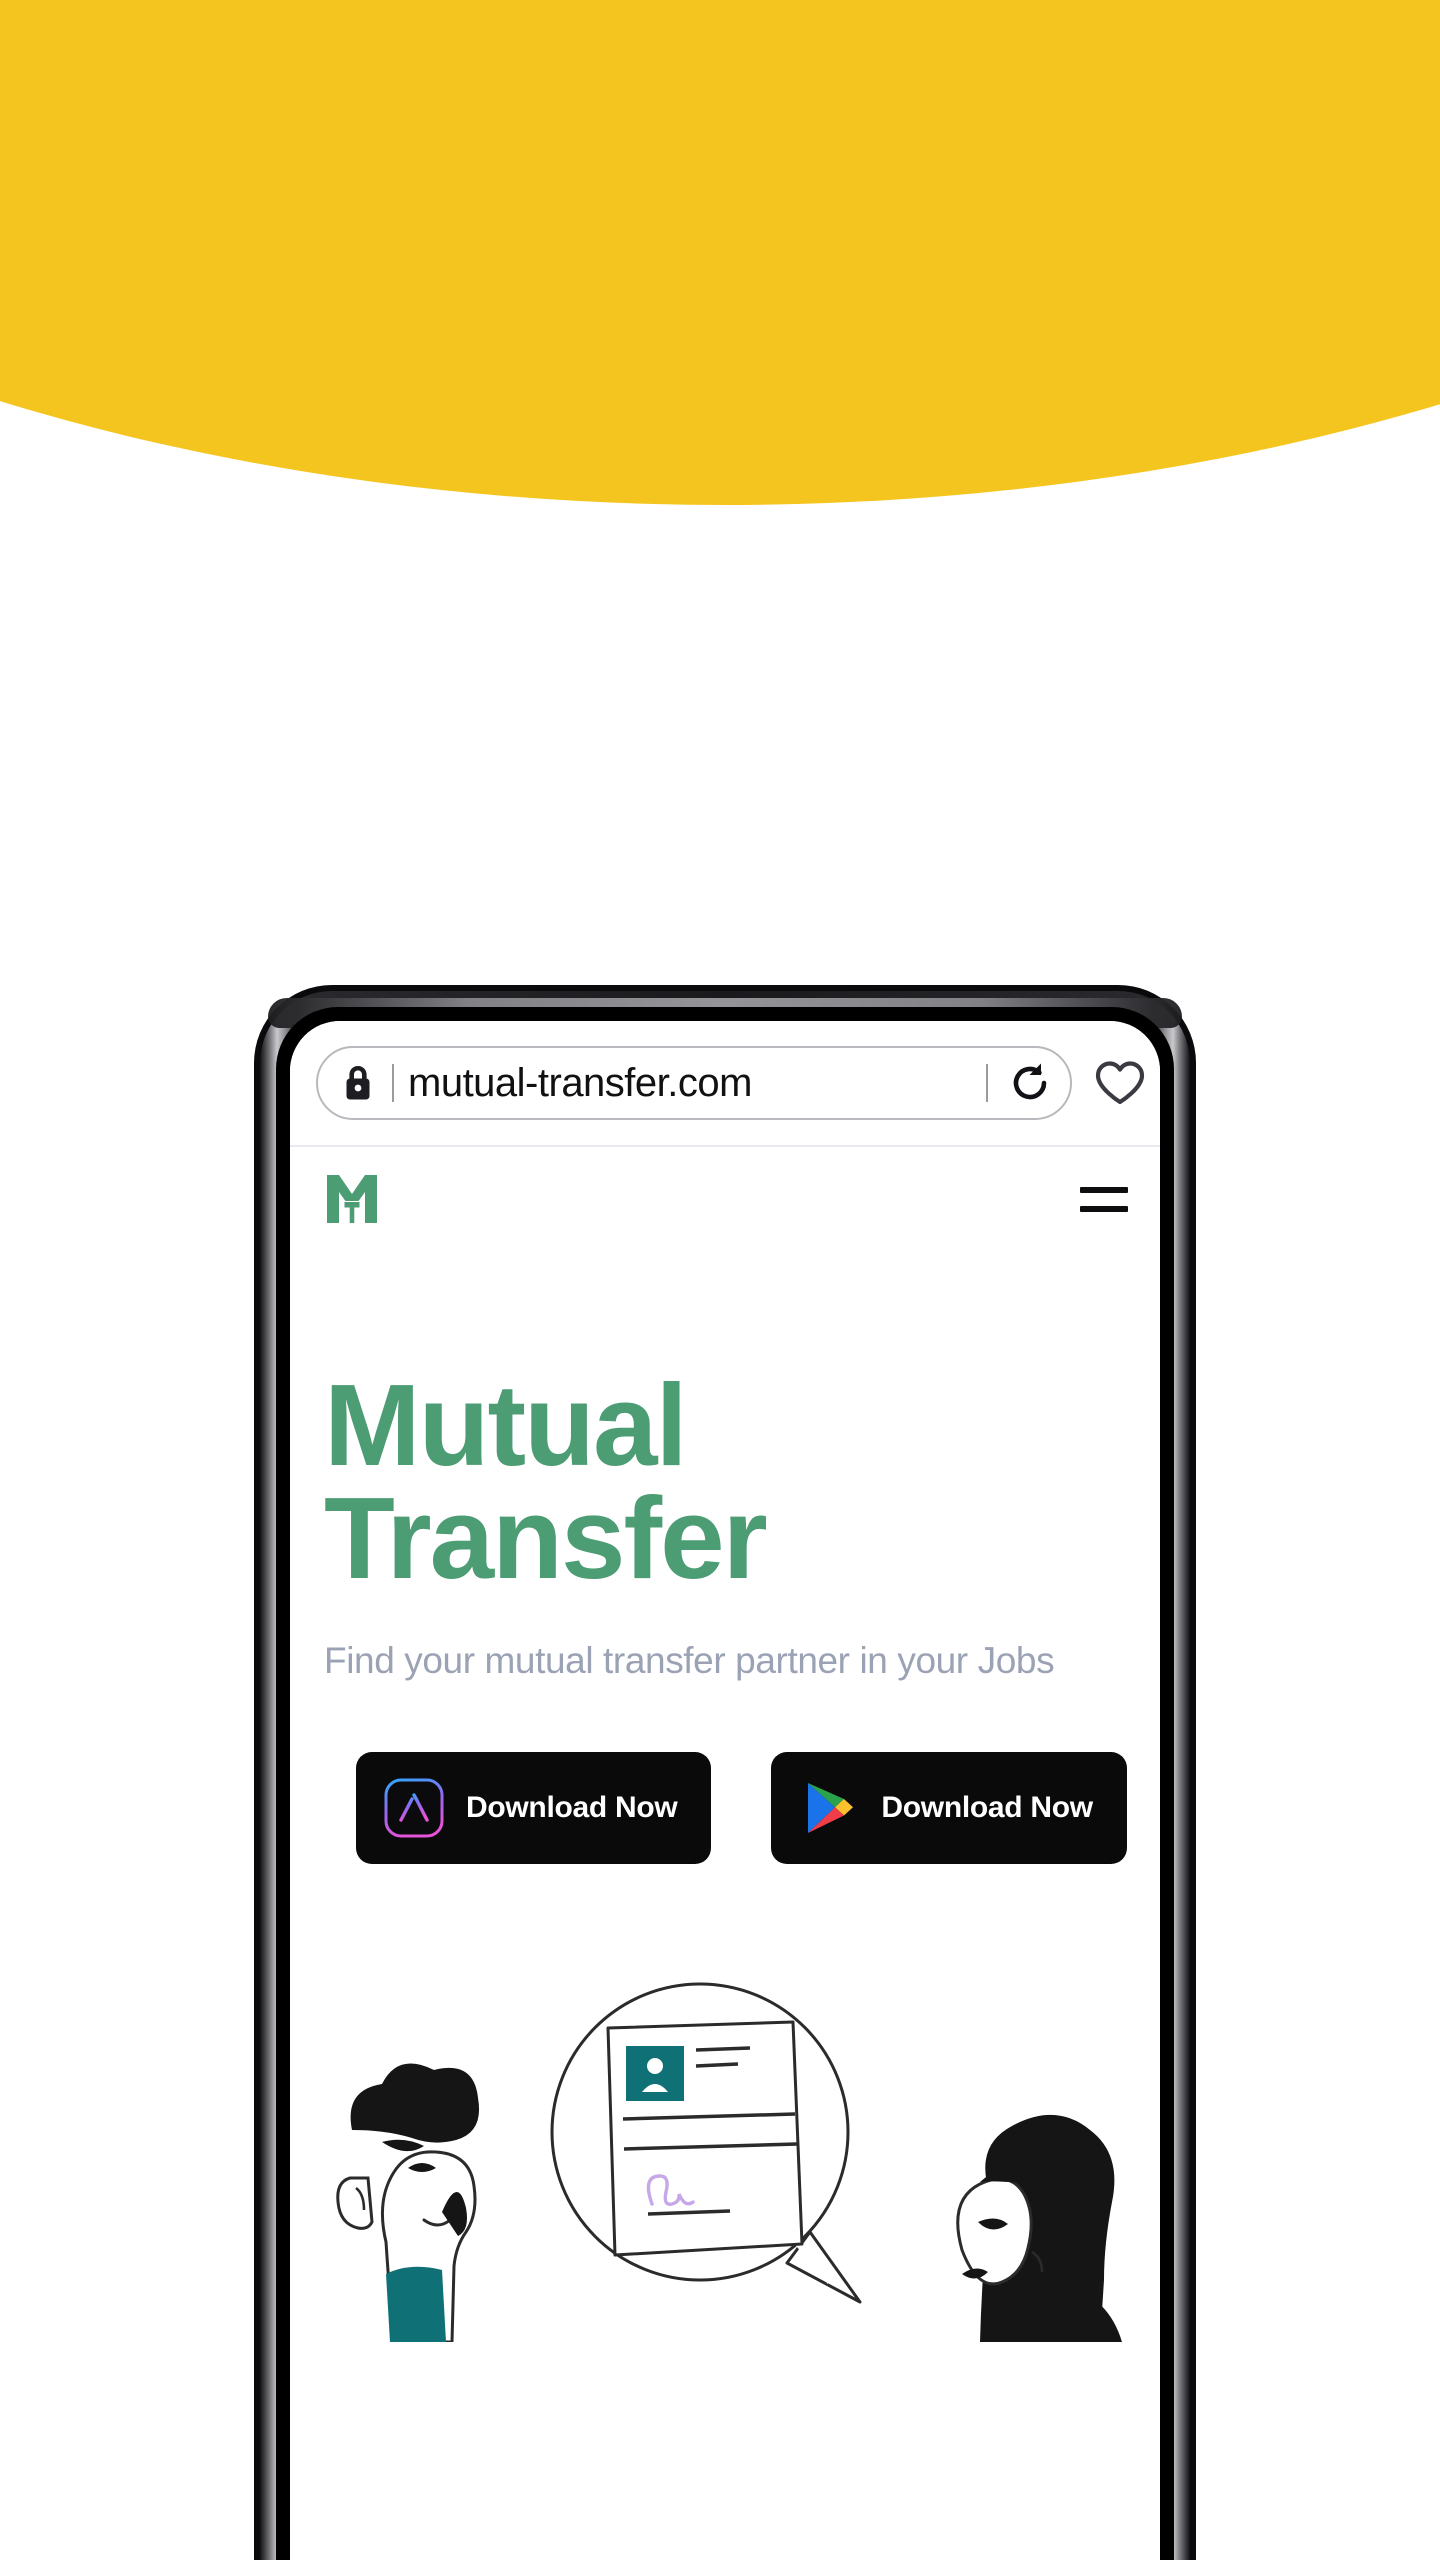 The image size is (1440, 2560). What do you see at coordinates (546, 1481) in the screenshot?
I see `page-title: Mutual Transfer` at bounding box center [546, 1481].